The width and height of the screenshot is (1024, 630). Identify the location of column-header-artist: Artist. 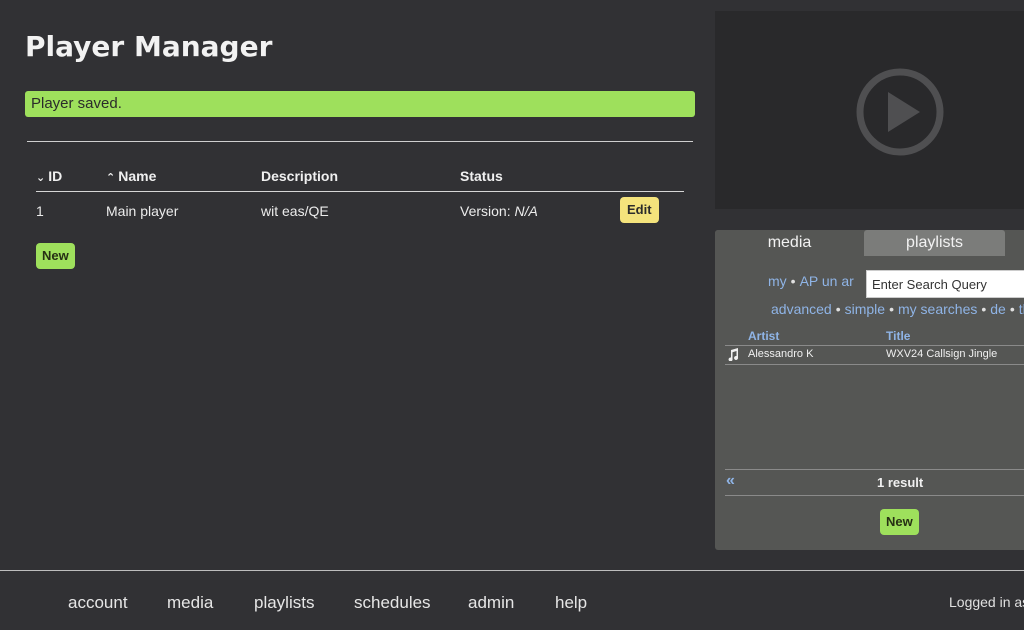
(763, 336).